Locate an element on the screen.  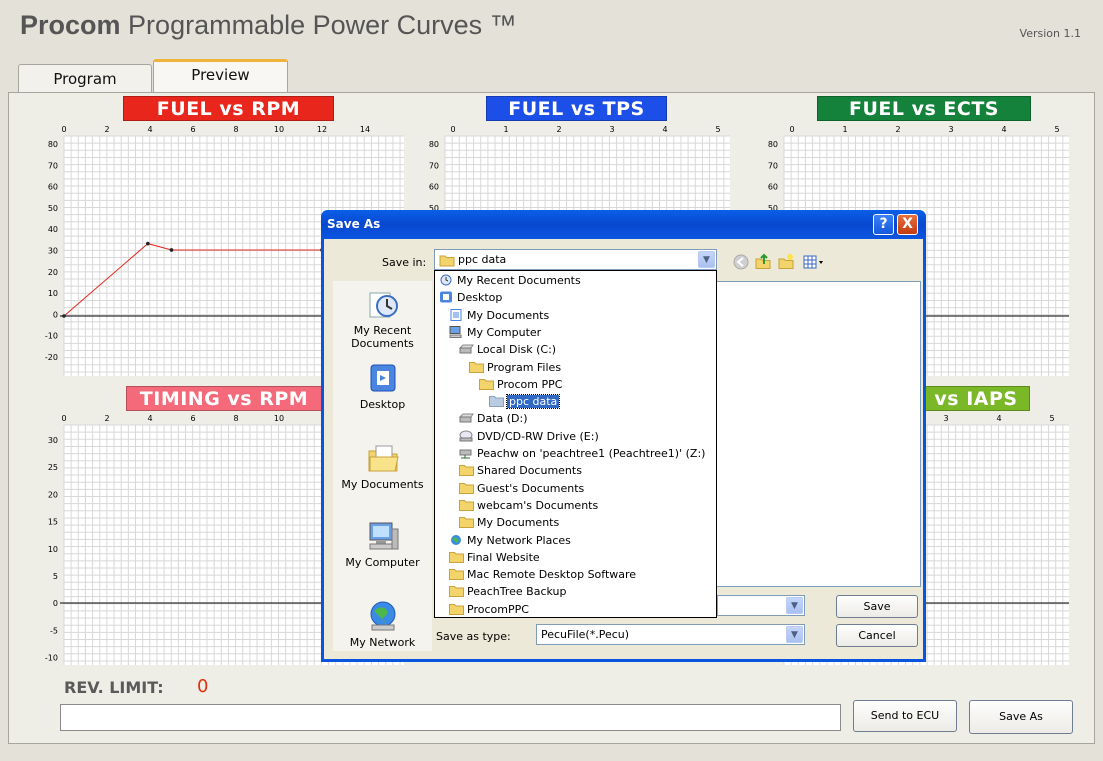
documents-icon is located at coordinates (456, 314).